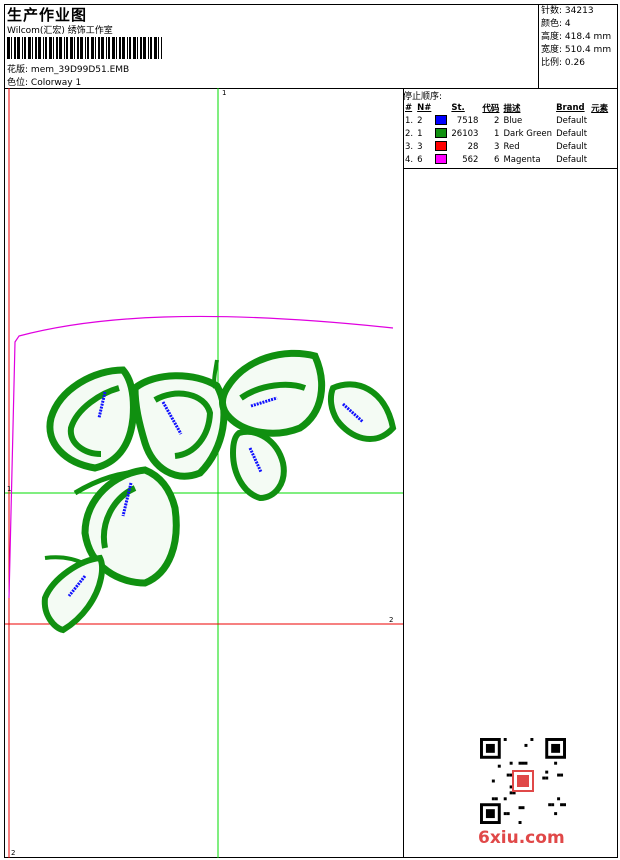 The image size is (620, 860). What do you see at coordinates (521, 838) in the screenshot?
I see `watermark-logo: 6xiu.com` at bounding box center [521, 838].